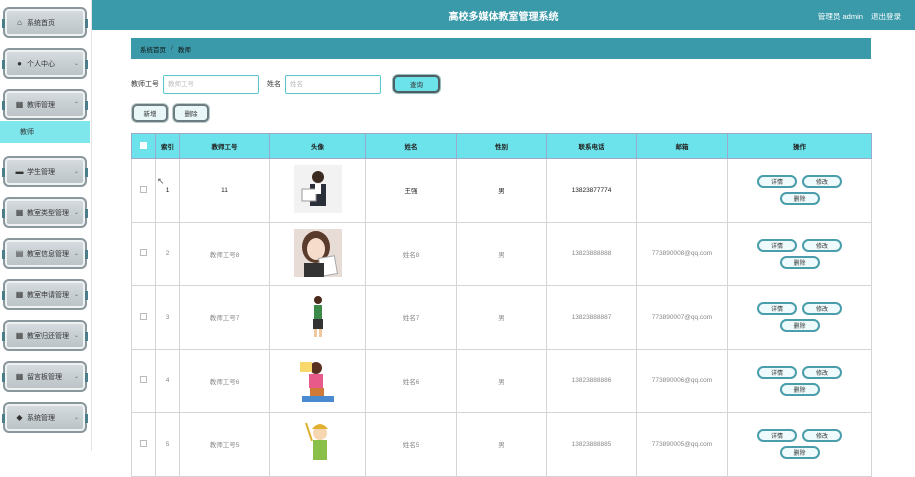  Describe the element at coordinates (411, 253) in the screenshot. I see `cell-name: 姓名8` at that location.